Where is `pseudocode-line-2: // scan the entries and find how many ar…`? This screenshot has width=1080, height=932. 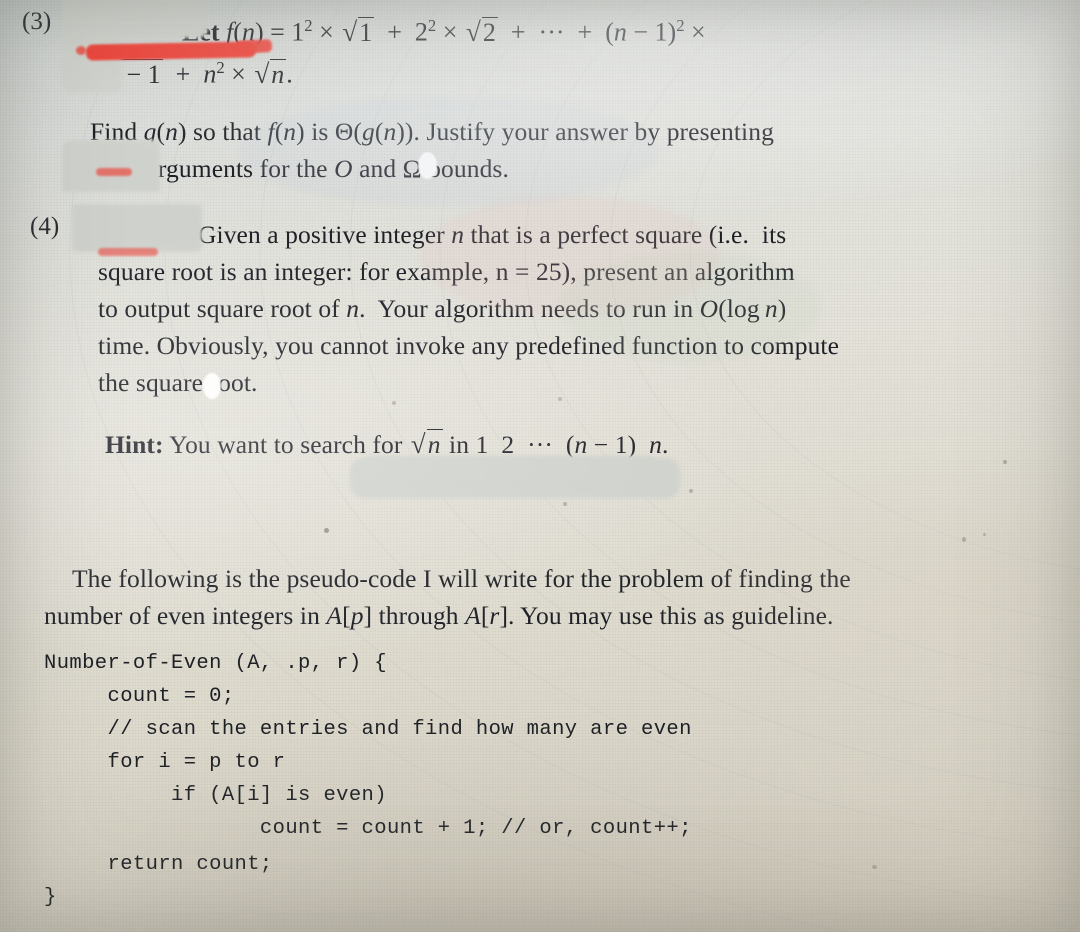
pseudocode-line-2: // scan the entries and find how many ar… is located at coordinates (368, 729).